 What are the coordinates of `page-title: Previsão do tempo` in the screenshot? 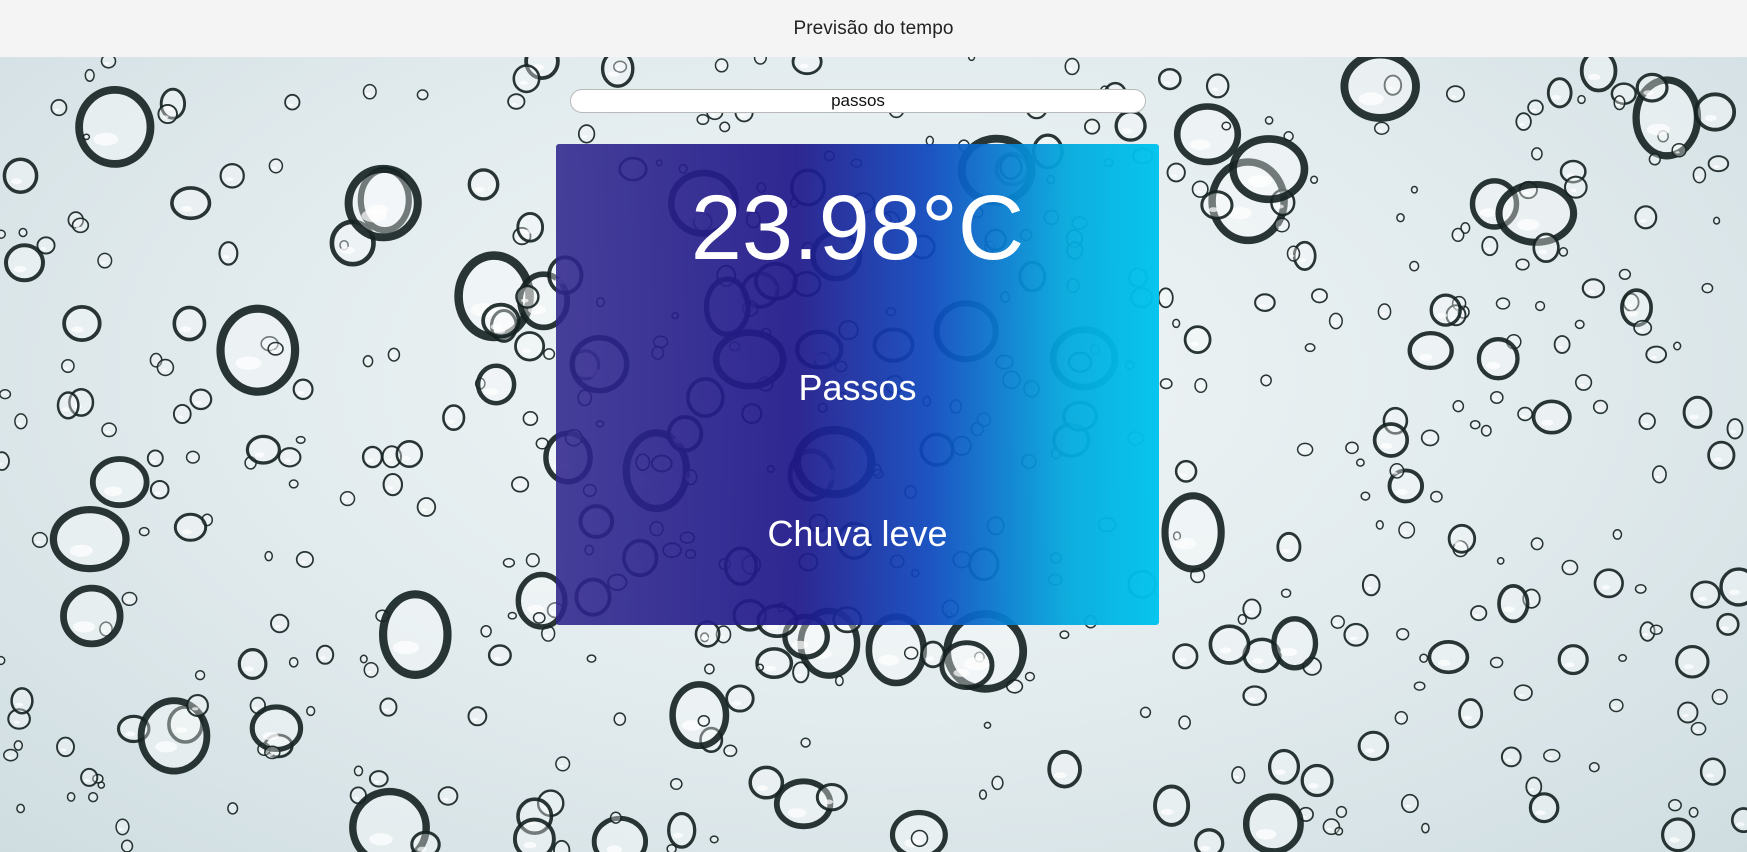 It's located at (873, 28).